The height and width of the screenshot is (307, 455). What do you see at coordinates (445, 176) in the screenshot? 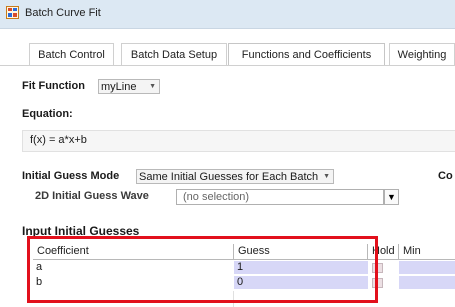
I see `clipped-control-label: Co` at bounding box center [445, 176].